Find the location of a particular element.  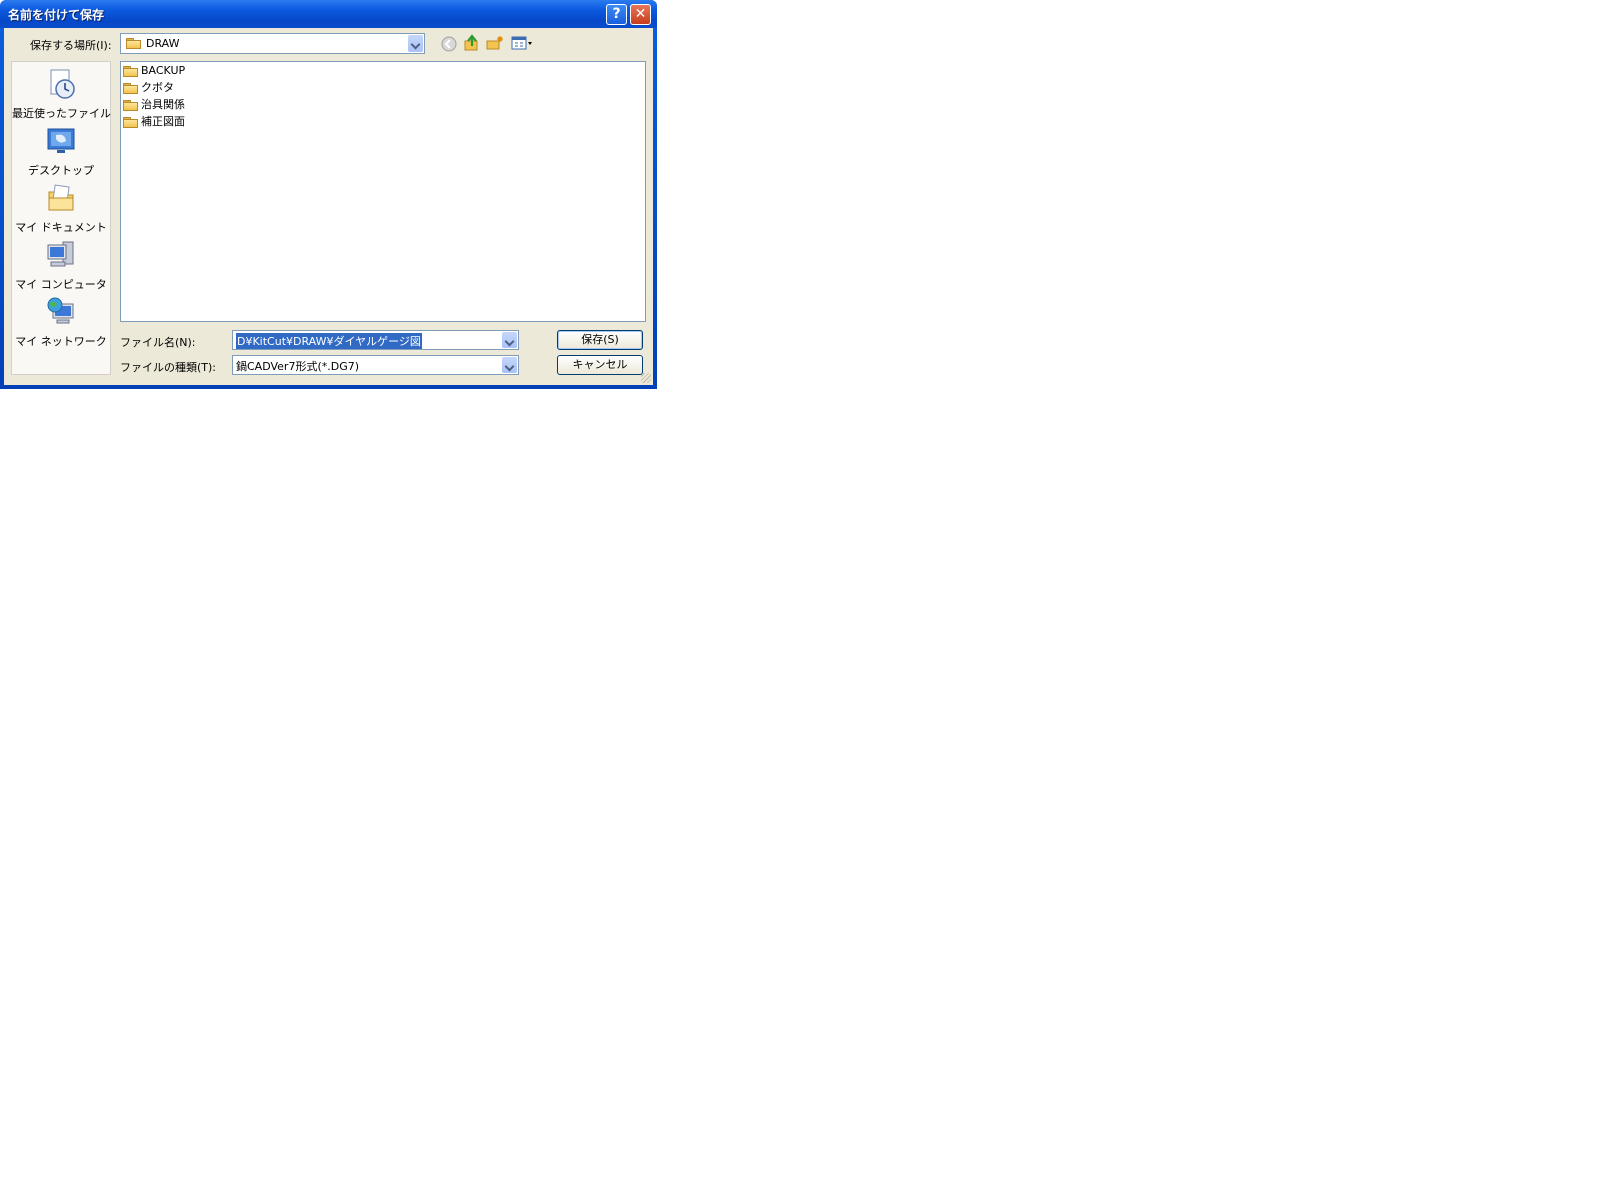

my-documents-icon is located at coordinates (61, 197).